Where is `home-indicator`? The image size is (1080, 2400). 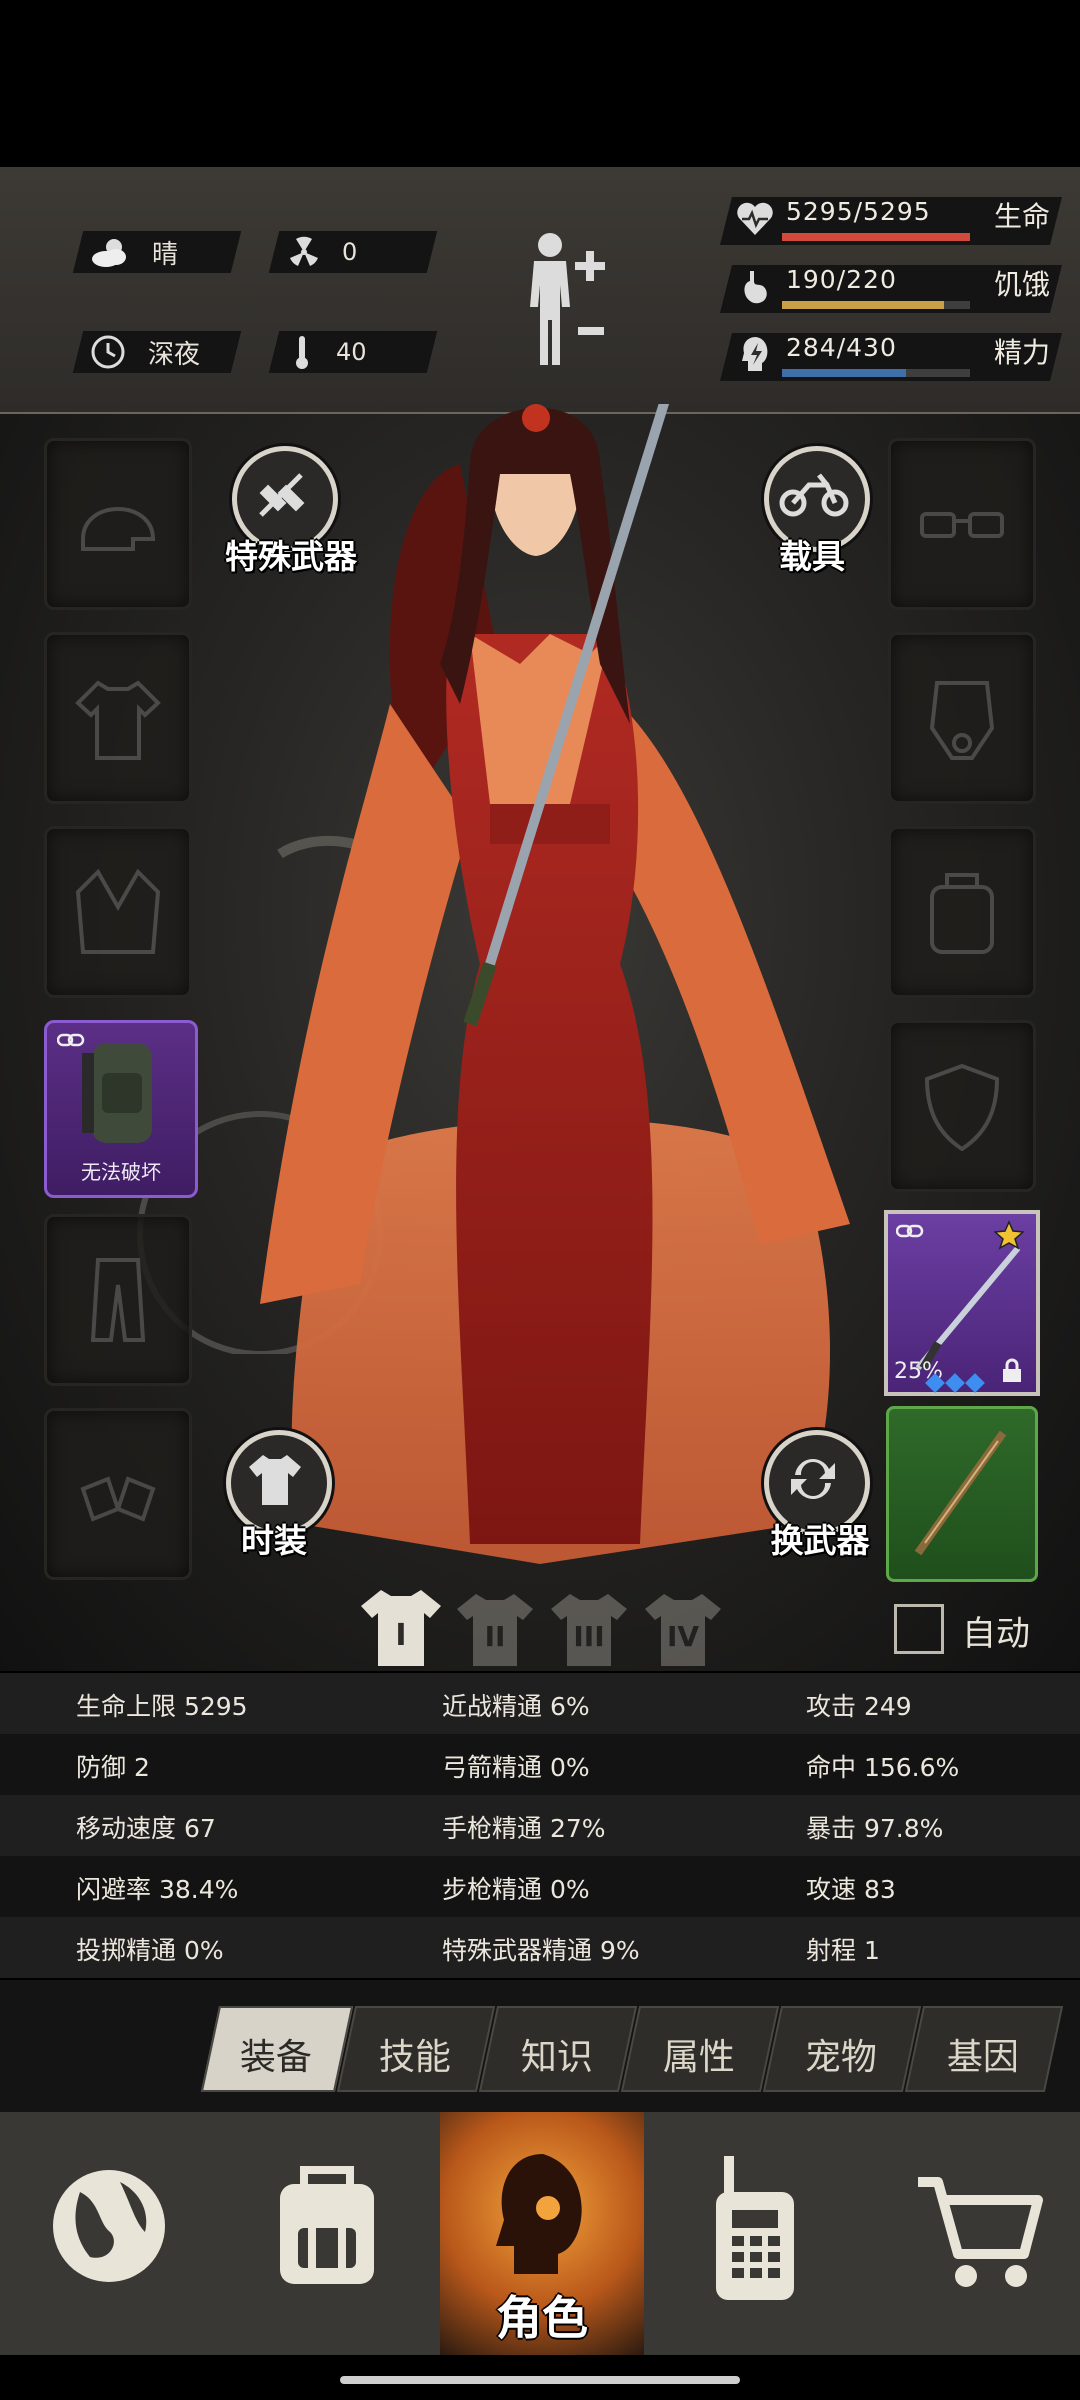 home-indicator is located at coordinates (540, 2380).